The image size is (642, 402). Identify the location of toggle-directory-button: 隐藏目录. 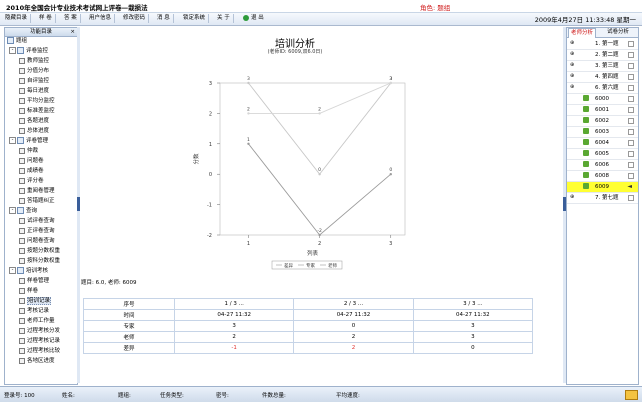
(17, 18).